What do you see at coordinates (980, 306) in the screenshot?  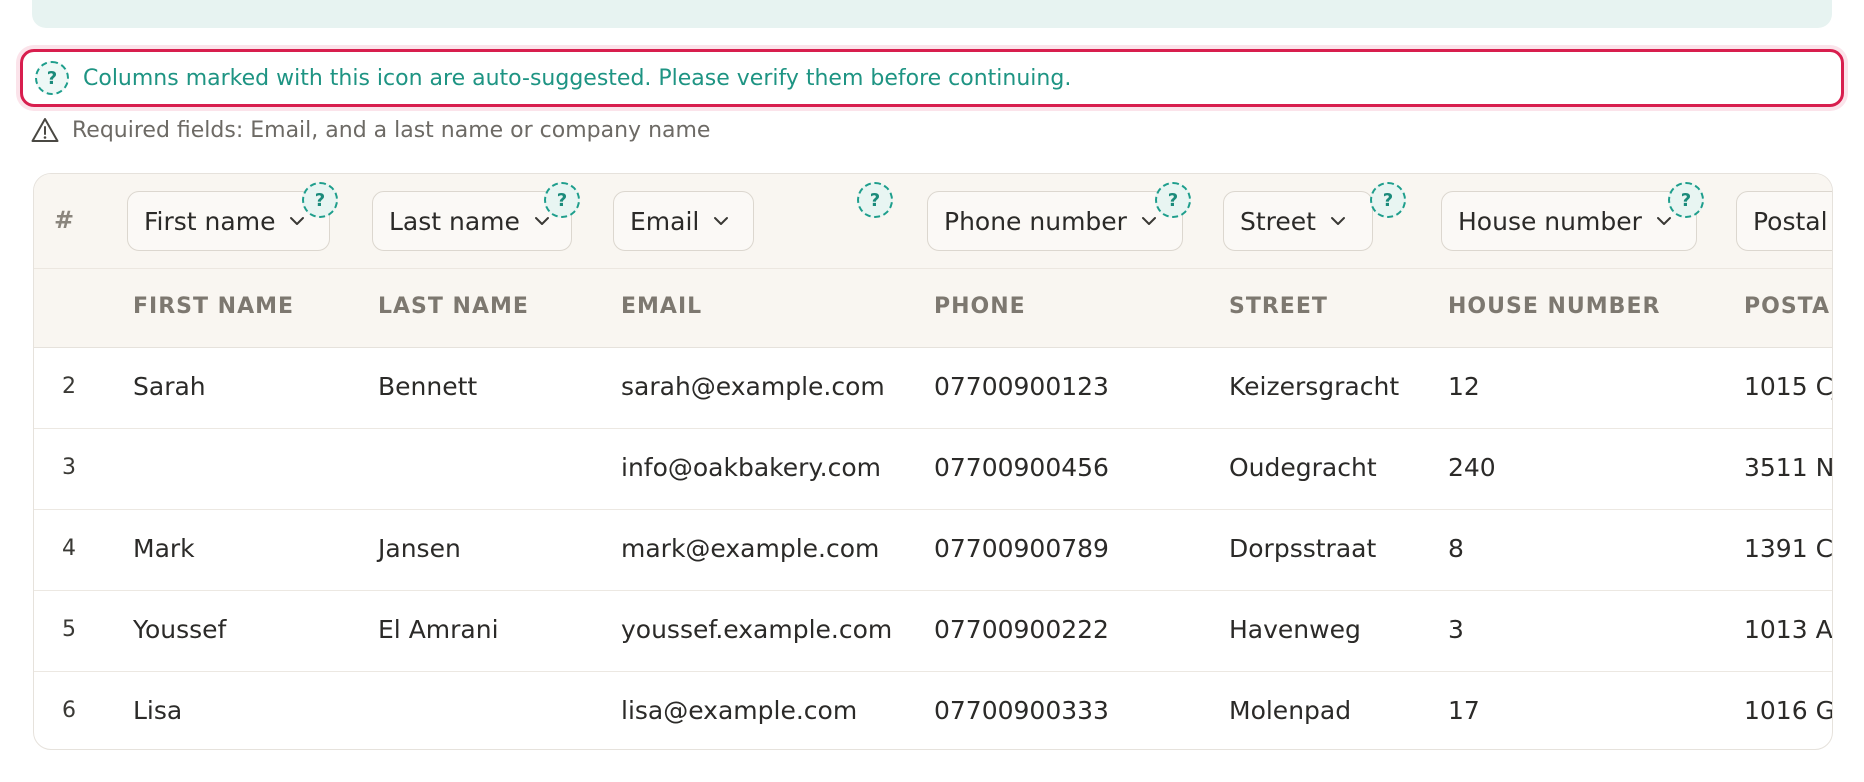 I see `header-phone: PHONE` at bounding box center [980, 306].